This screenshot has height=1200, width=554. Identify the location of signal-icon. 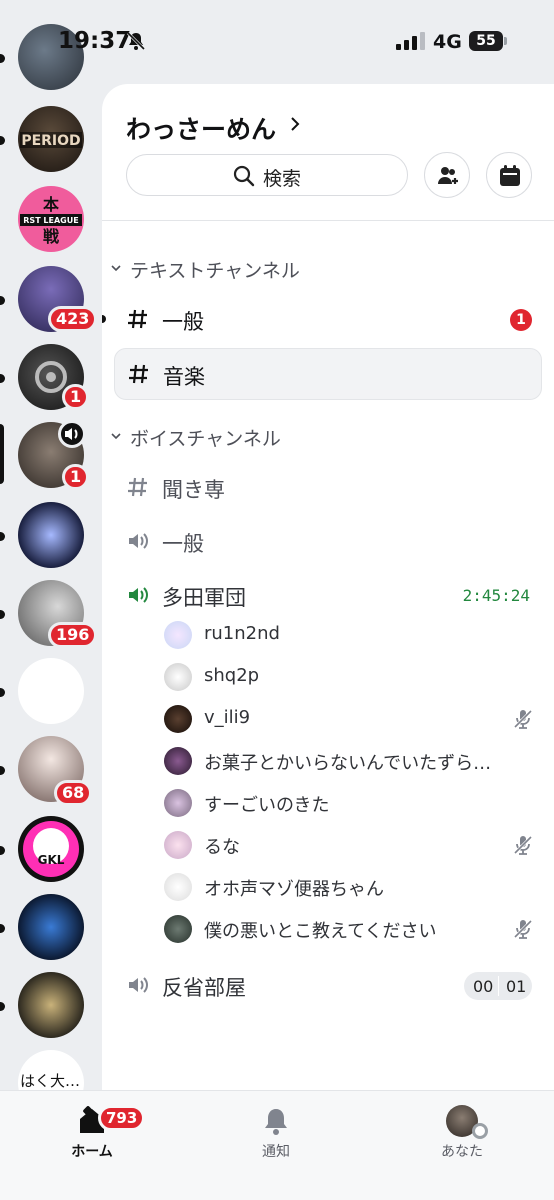
(410, 41).